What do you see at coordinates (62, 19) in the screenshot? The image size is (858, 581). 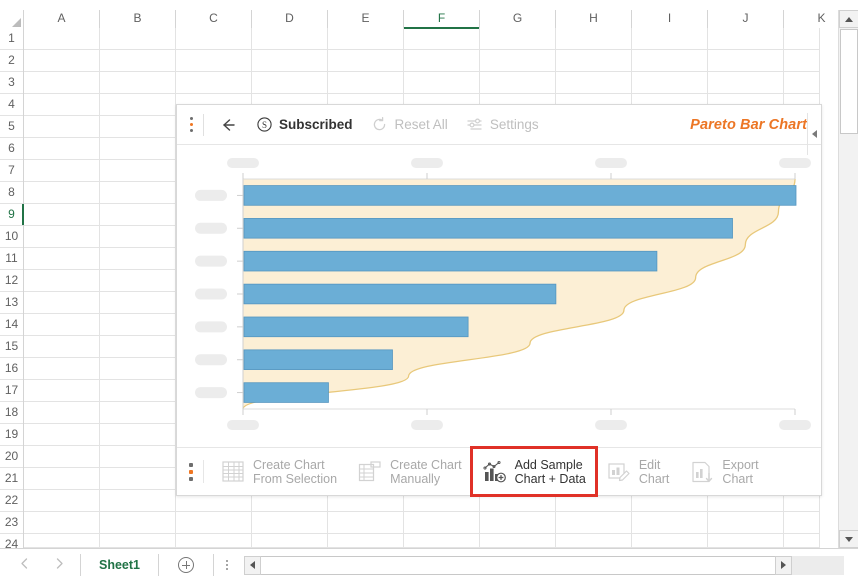 I see `column-header-a: A` at bounding box center [62, 19].